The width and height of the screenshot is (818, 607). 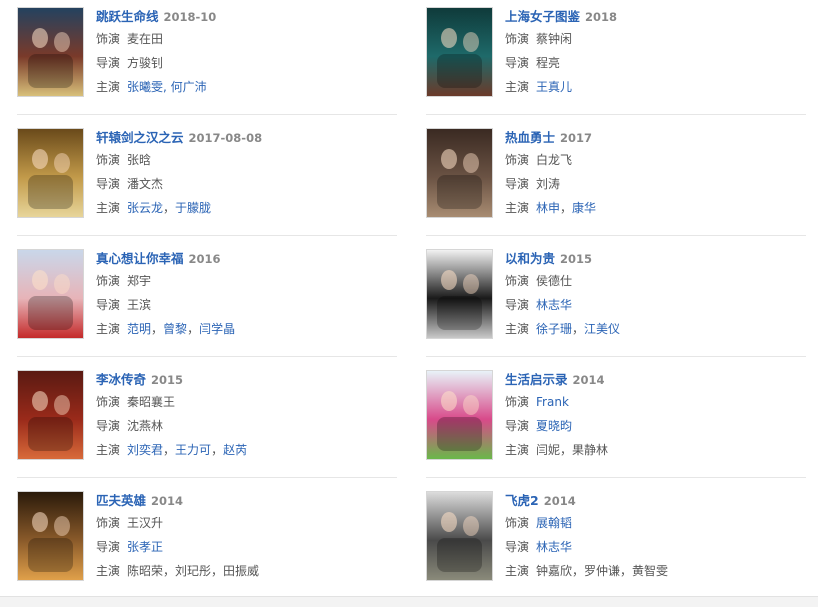 I want to click on title-line: 跳跃生命线 2018-10, so click(x=246, y=17).